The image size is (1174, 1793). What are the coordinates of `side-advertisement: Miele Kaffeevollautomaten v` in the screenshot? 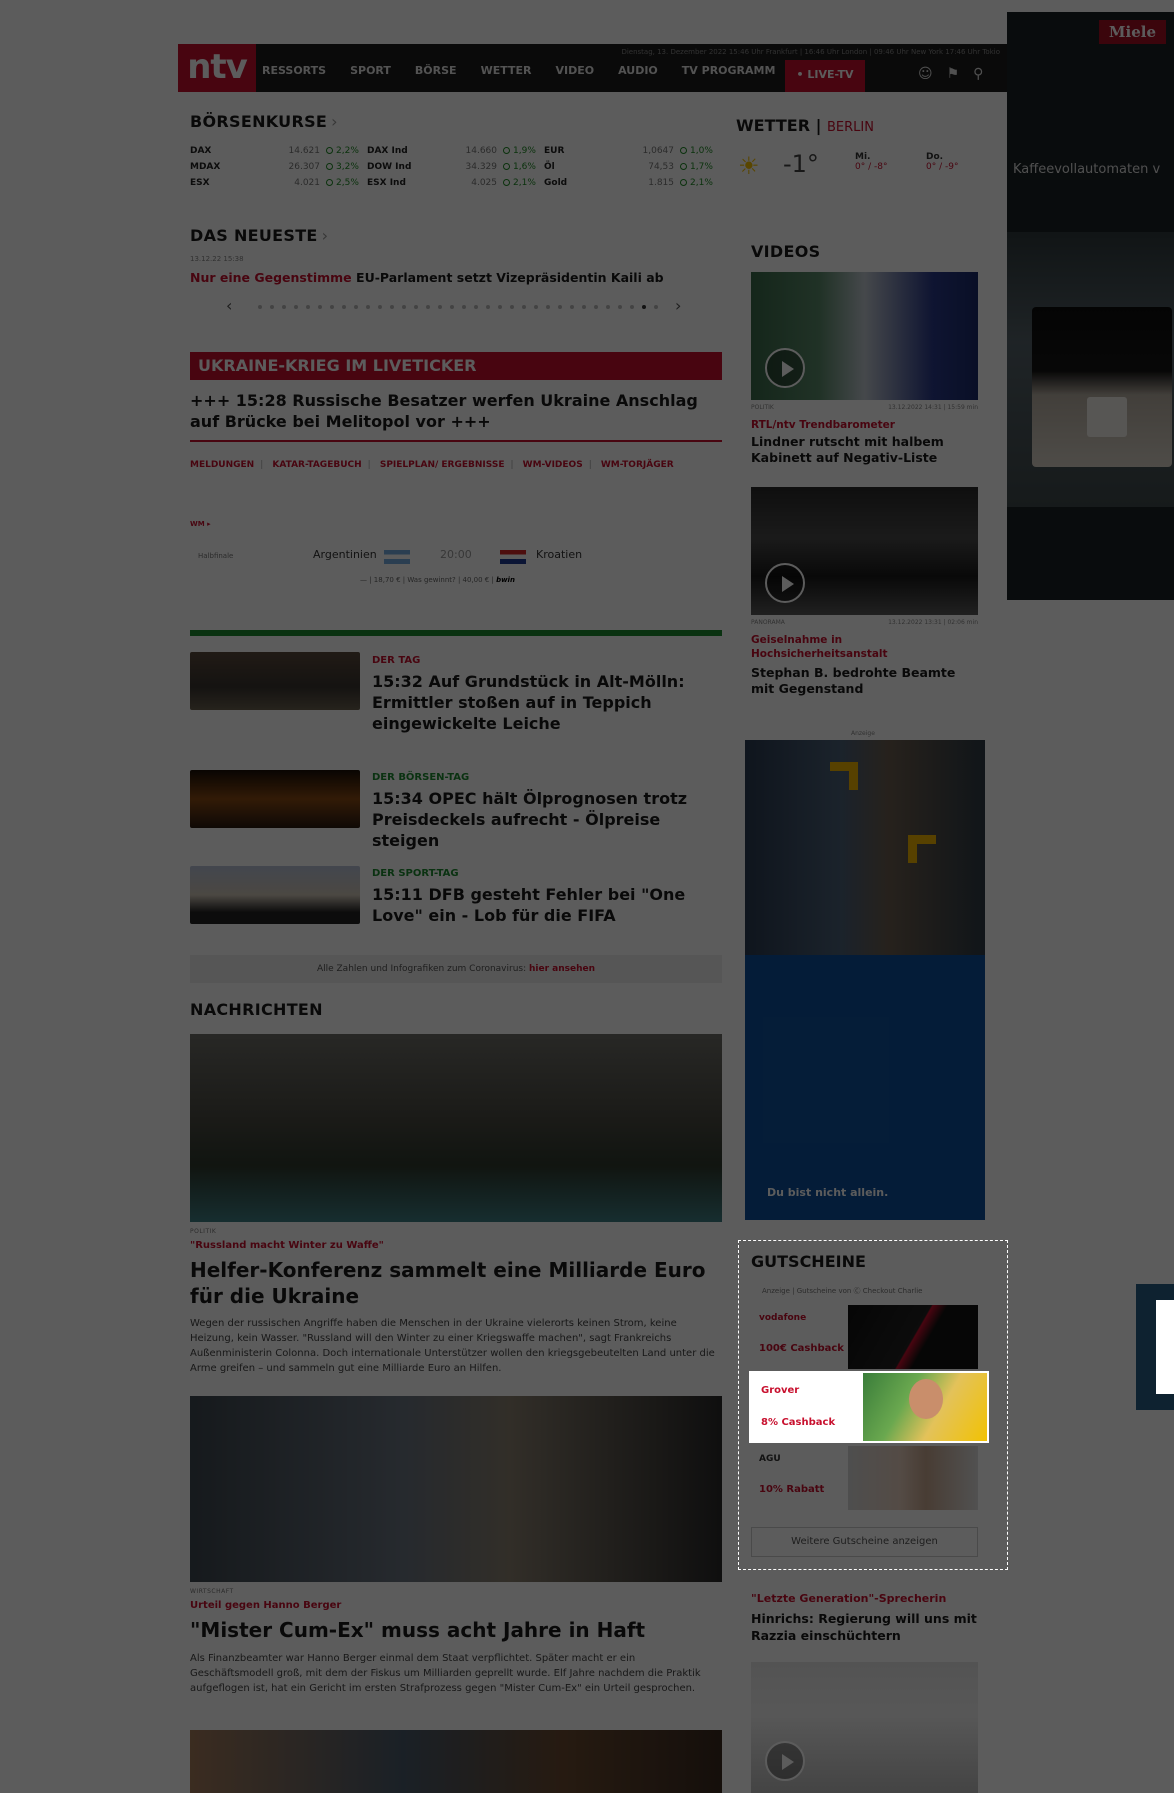 It's located at (1090, 306).